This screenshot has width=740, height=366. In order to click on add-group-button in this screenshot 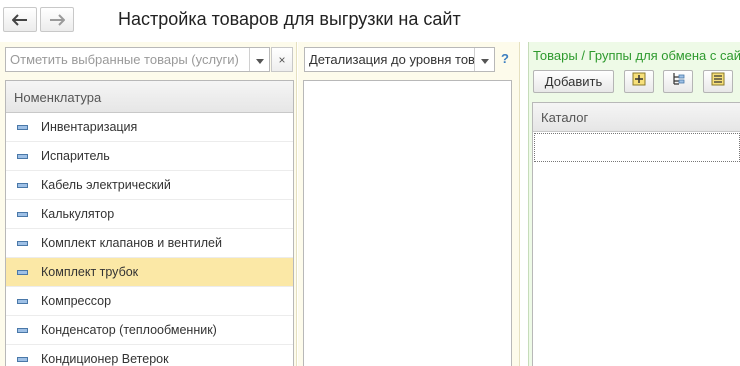, I will do `click(639, 81)`.